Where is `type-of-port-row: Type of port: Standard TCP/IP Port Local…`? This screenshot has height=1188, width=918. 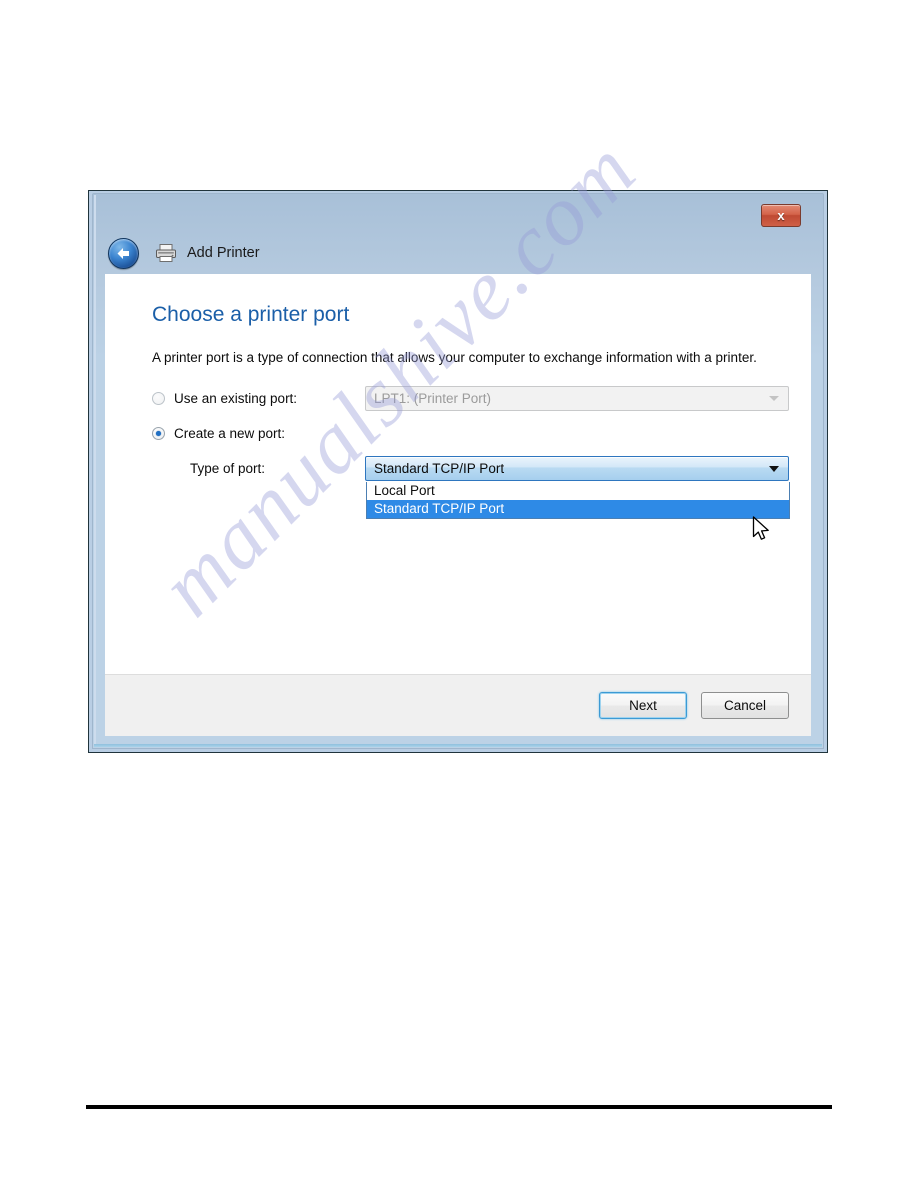 type-of-port-row: Type of port: Standard TCP/IP Port Local… is located at coordinates (471, 487).